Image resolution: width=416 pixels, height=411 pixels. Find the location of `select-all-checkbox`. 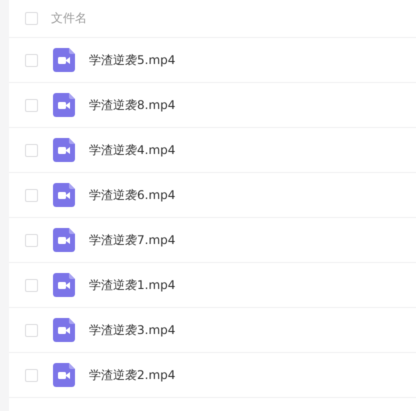

select-all-checkbox is located at coordinates (31, 18).